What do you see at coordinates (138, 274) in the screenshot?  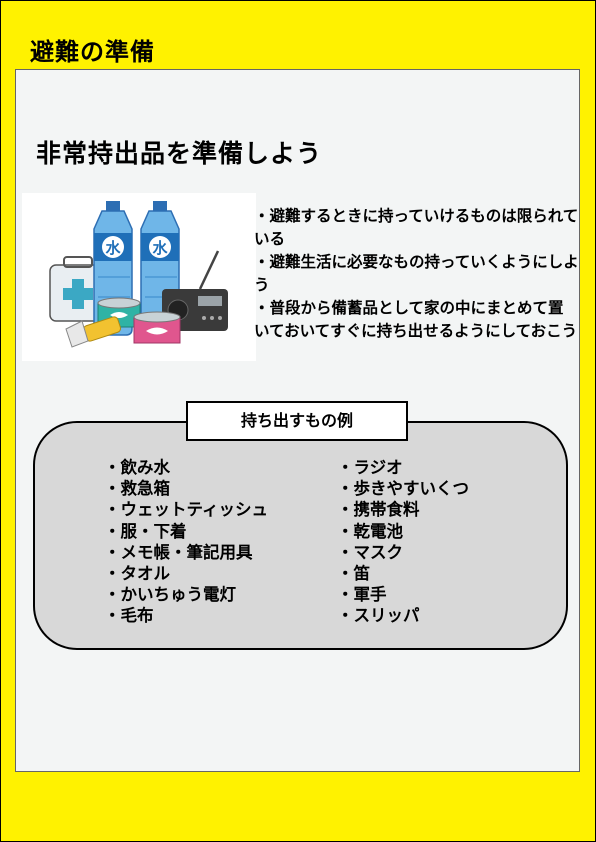 I see `emergency-supplies-icon: 水 水` at bounding box center [138, 274].